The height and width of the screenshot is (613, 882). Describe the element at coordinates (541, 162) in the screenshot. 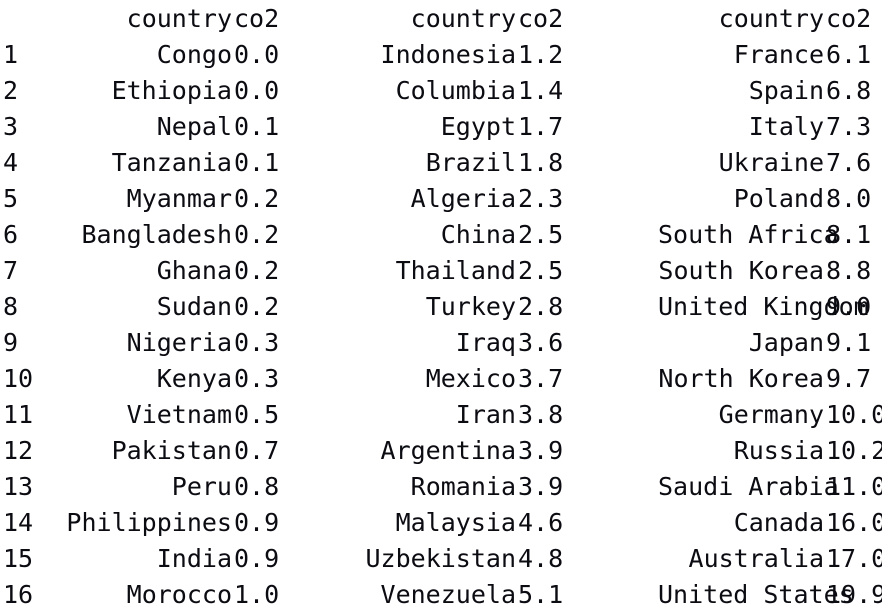

I see `co2-cell: 1.8` at that location.